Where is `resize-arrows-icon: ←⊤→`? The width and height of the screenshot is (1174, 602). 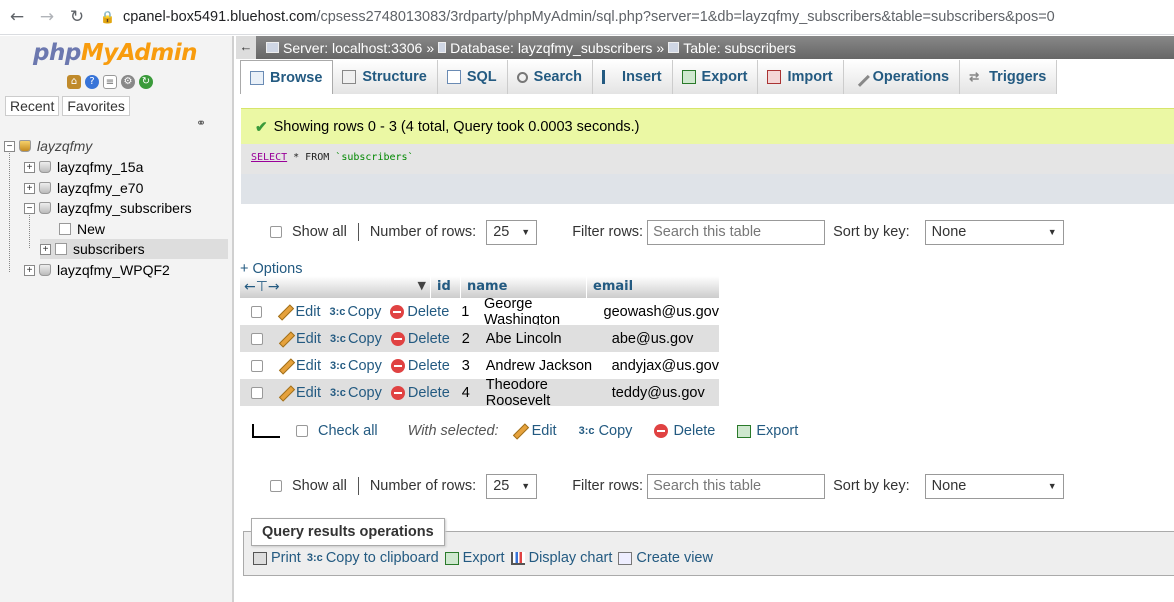
resize-arrows-icon: ←⊤→ is located at coordinates (262, 287).